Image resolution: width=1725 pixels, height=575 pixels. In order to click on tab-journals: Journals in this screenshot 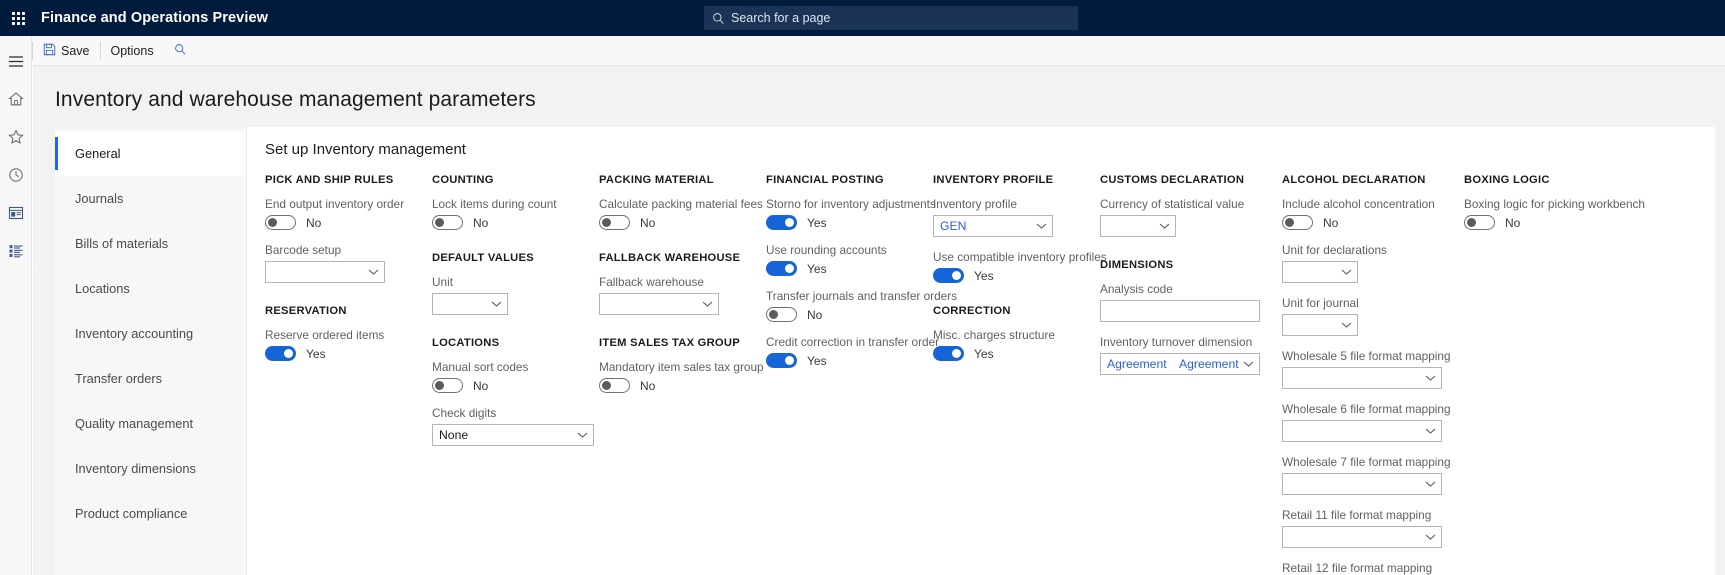, I will do `click(150, 198)`.